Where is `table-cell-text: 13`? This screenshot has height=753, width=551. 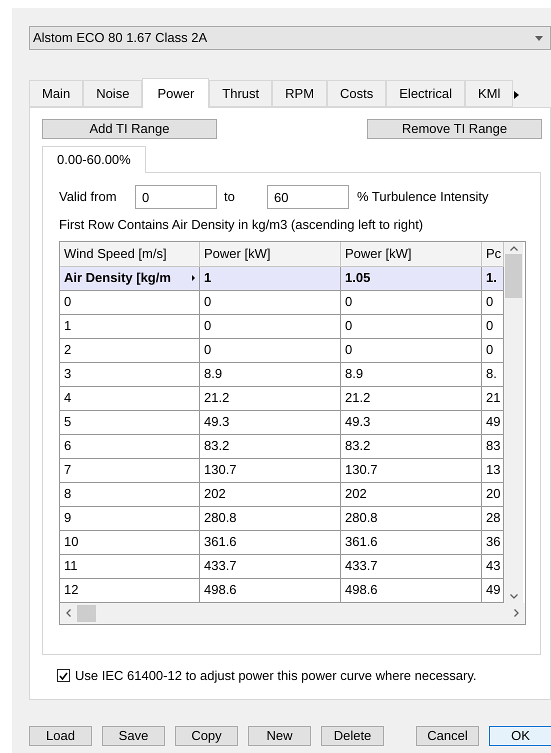
table-cell-text: 13 is located at coordinates (493, 470).